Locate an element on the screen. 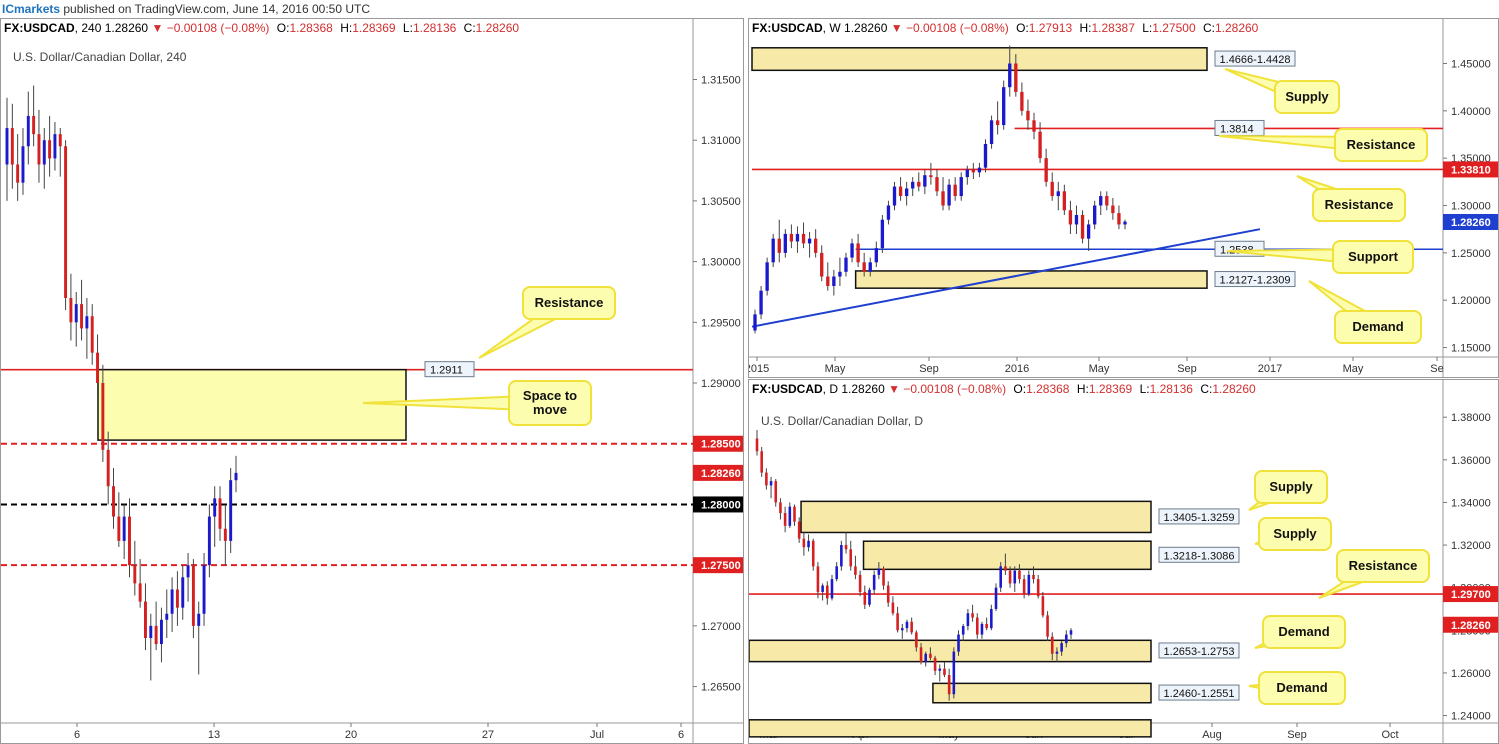  brand-logo: ICmarkets is located at coordinates (30, 9).